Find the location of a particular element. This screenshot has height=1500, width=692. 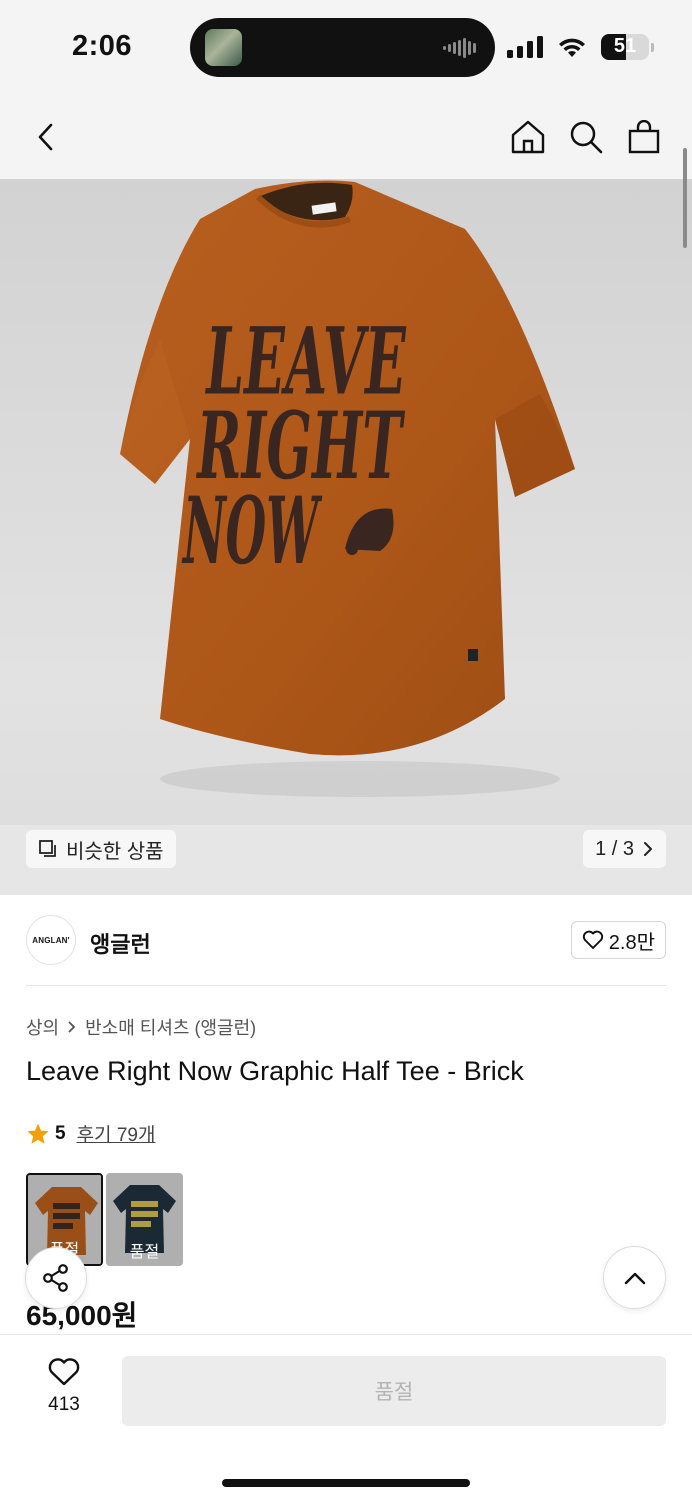

print-line-3: NOW is located at coordinates (250, 530).